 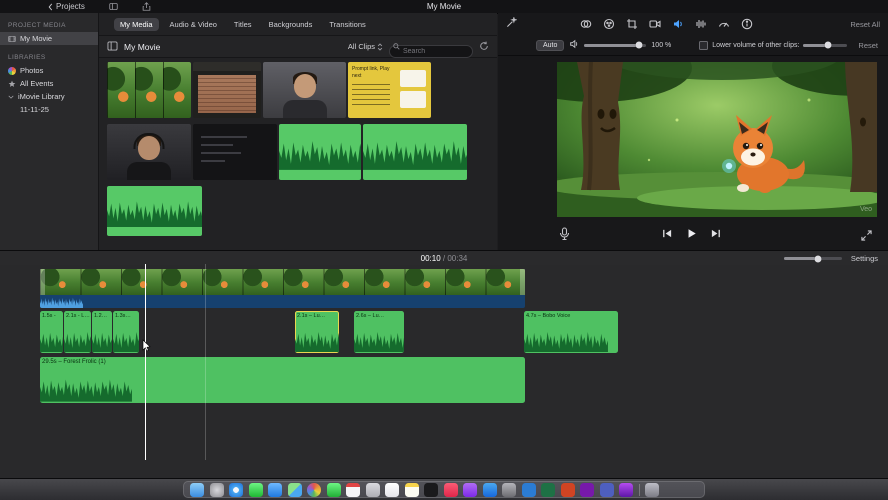 I want to click on volume-slider, so click(x=615, y=45).